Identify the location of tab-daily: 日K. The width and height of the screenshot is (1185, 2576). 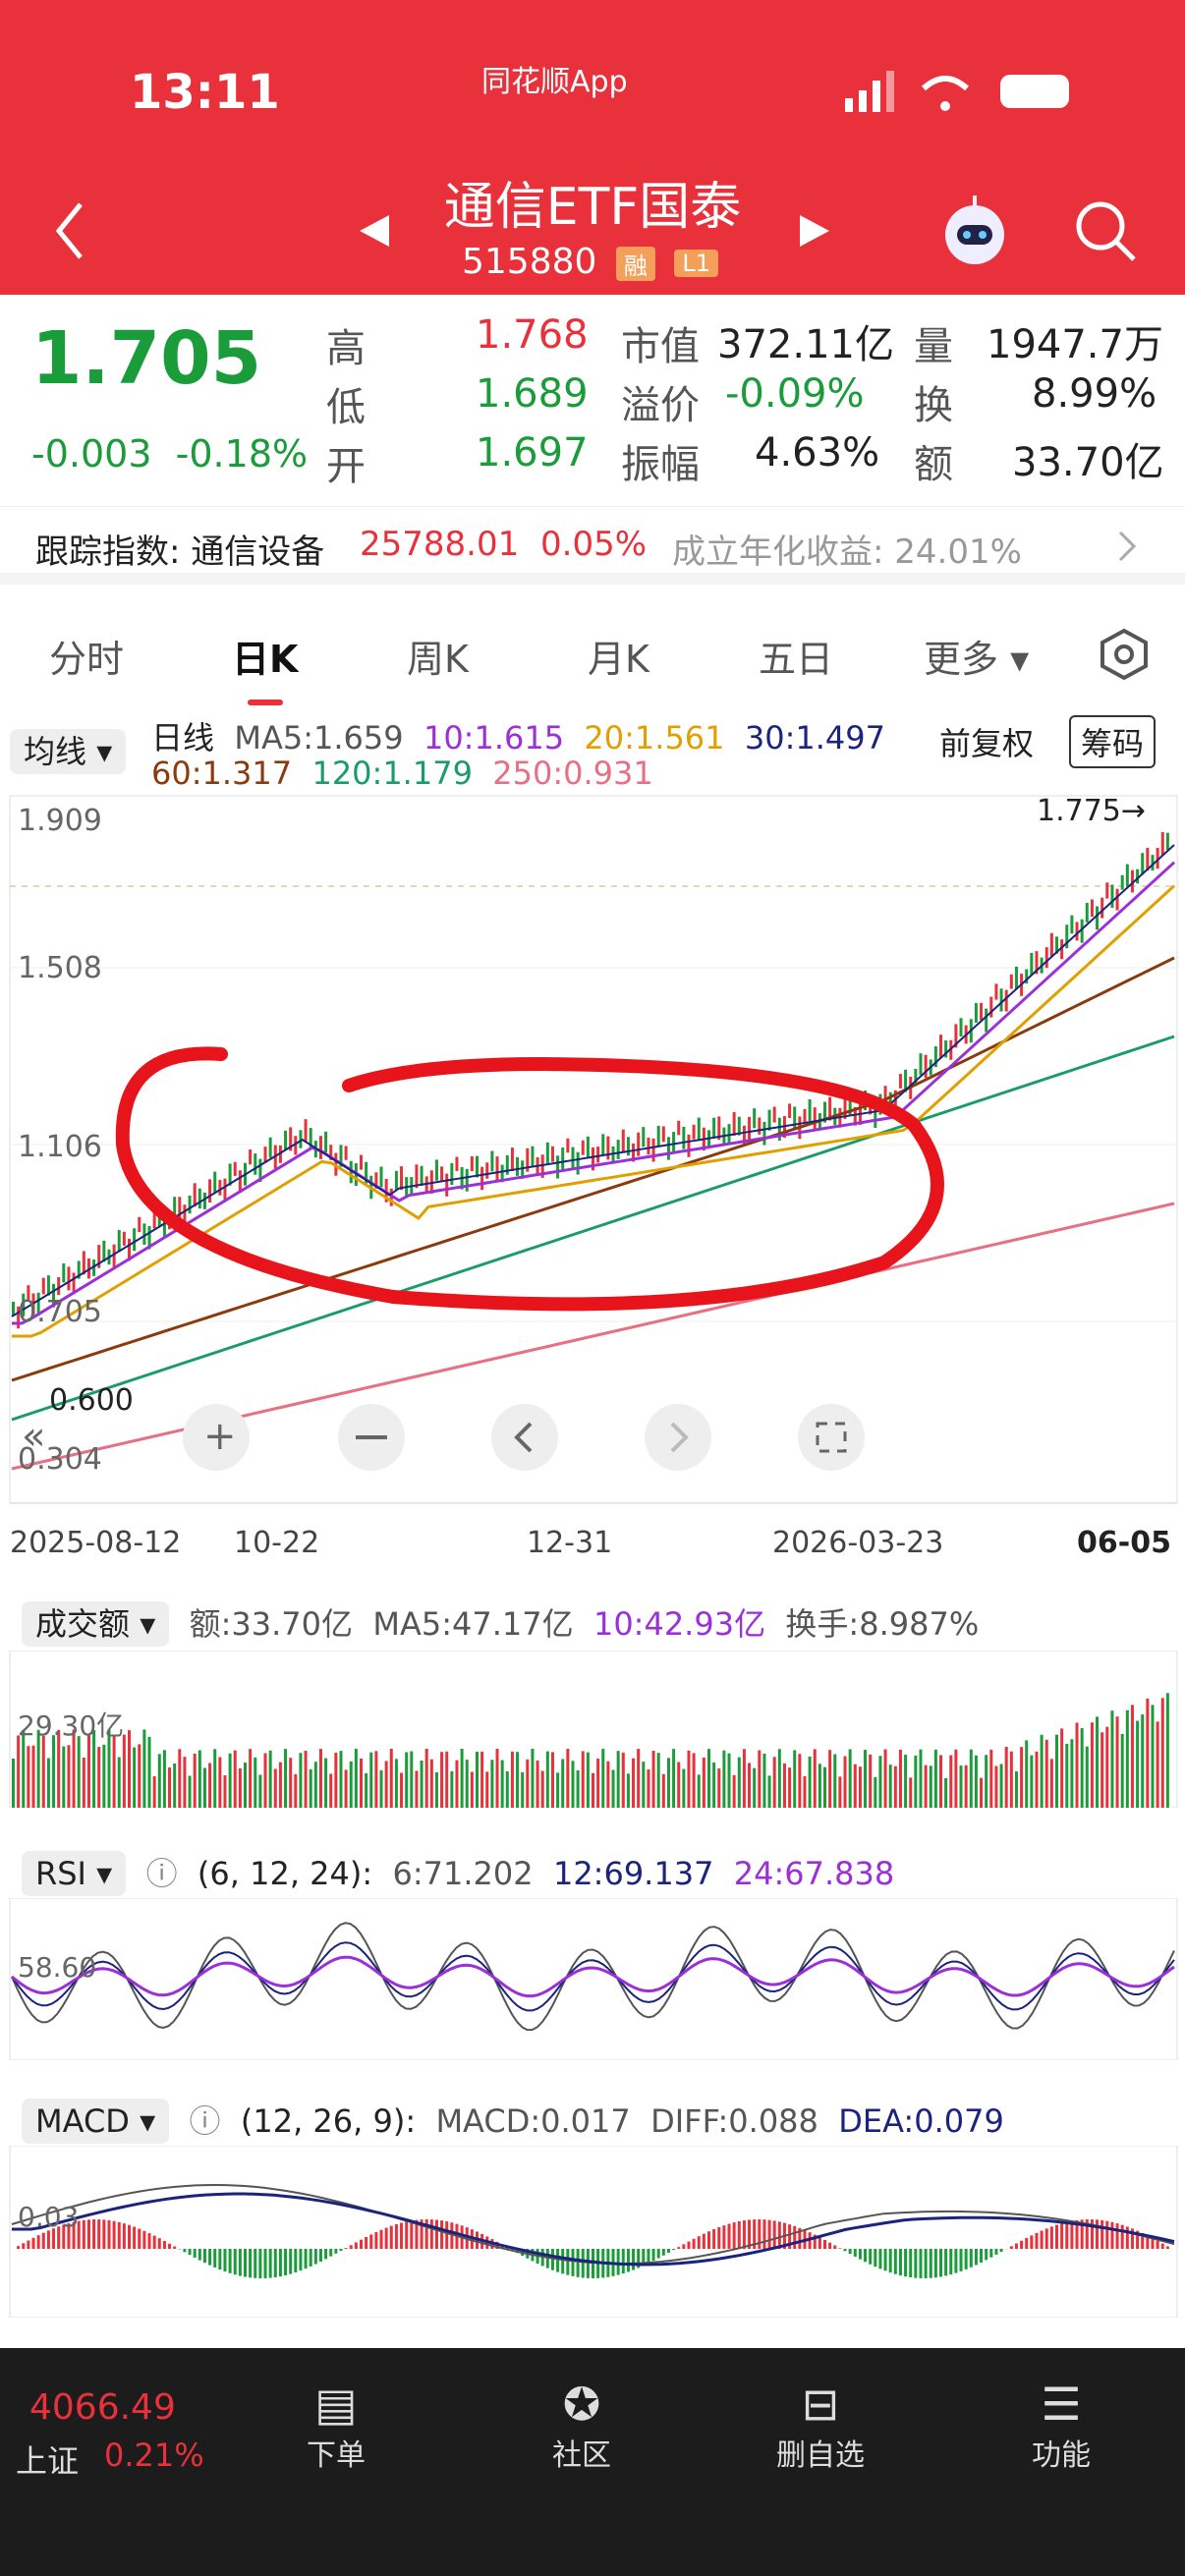
(265, 656).